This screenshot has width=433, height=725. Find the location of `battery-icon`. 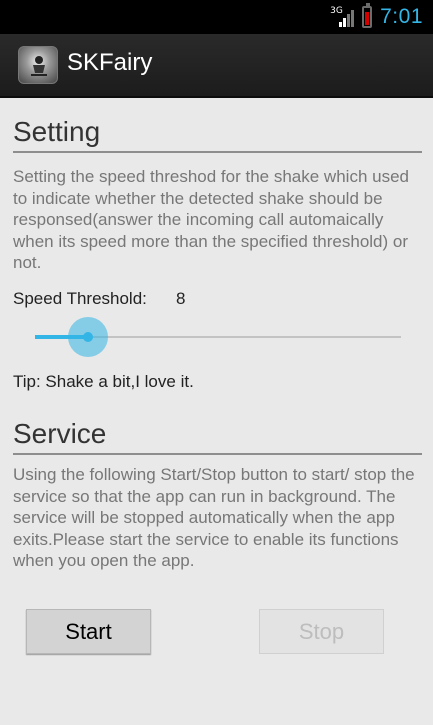

battery-icon is located at coordinates (367, 15).